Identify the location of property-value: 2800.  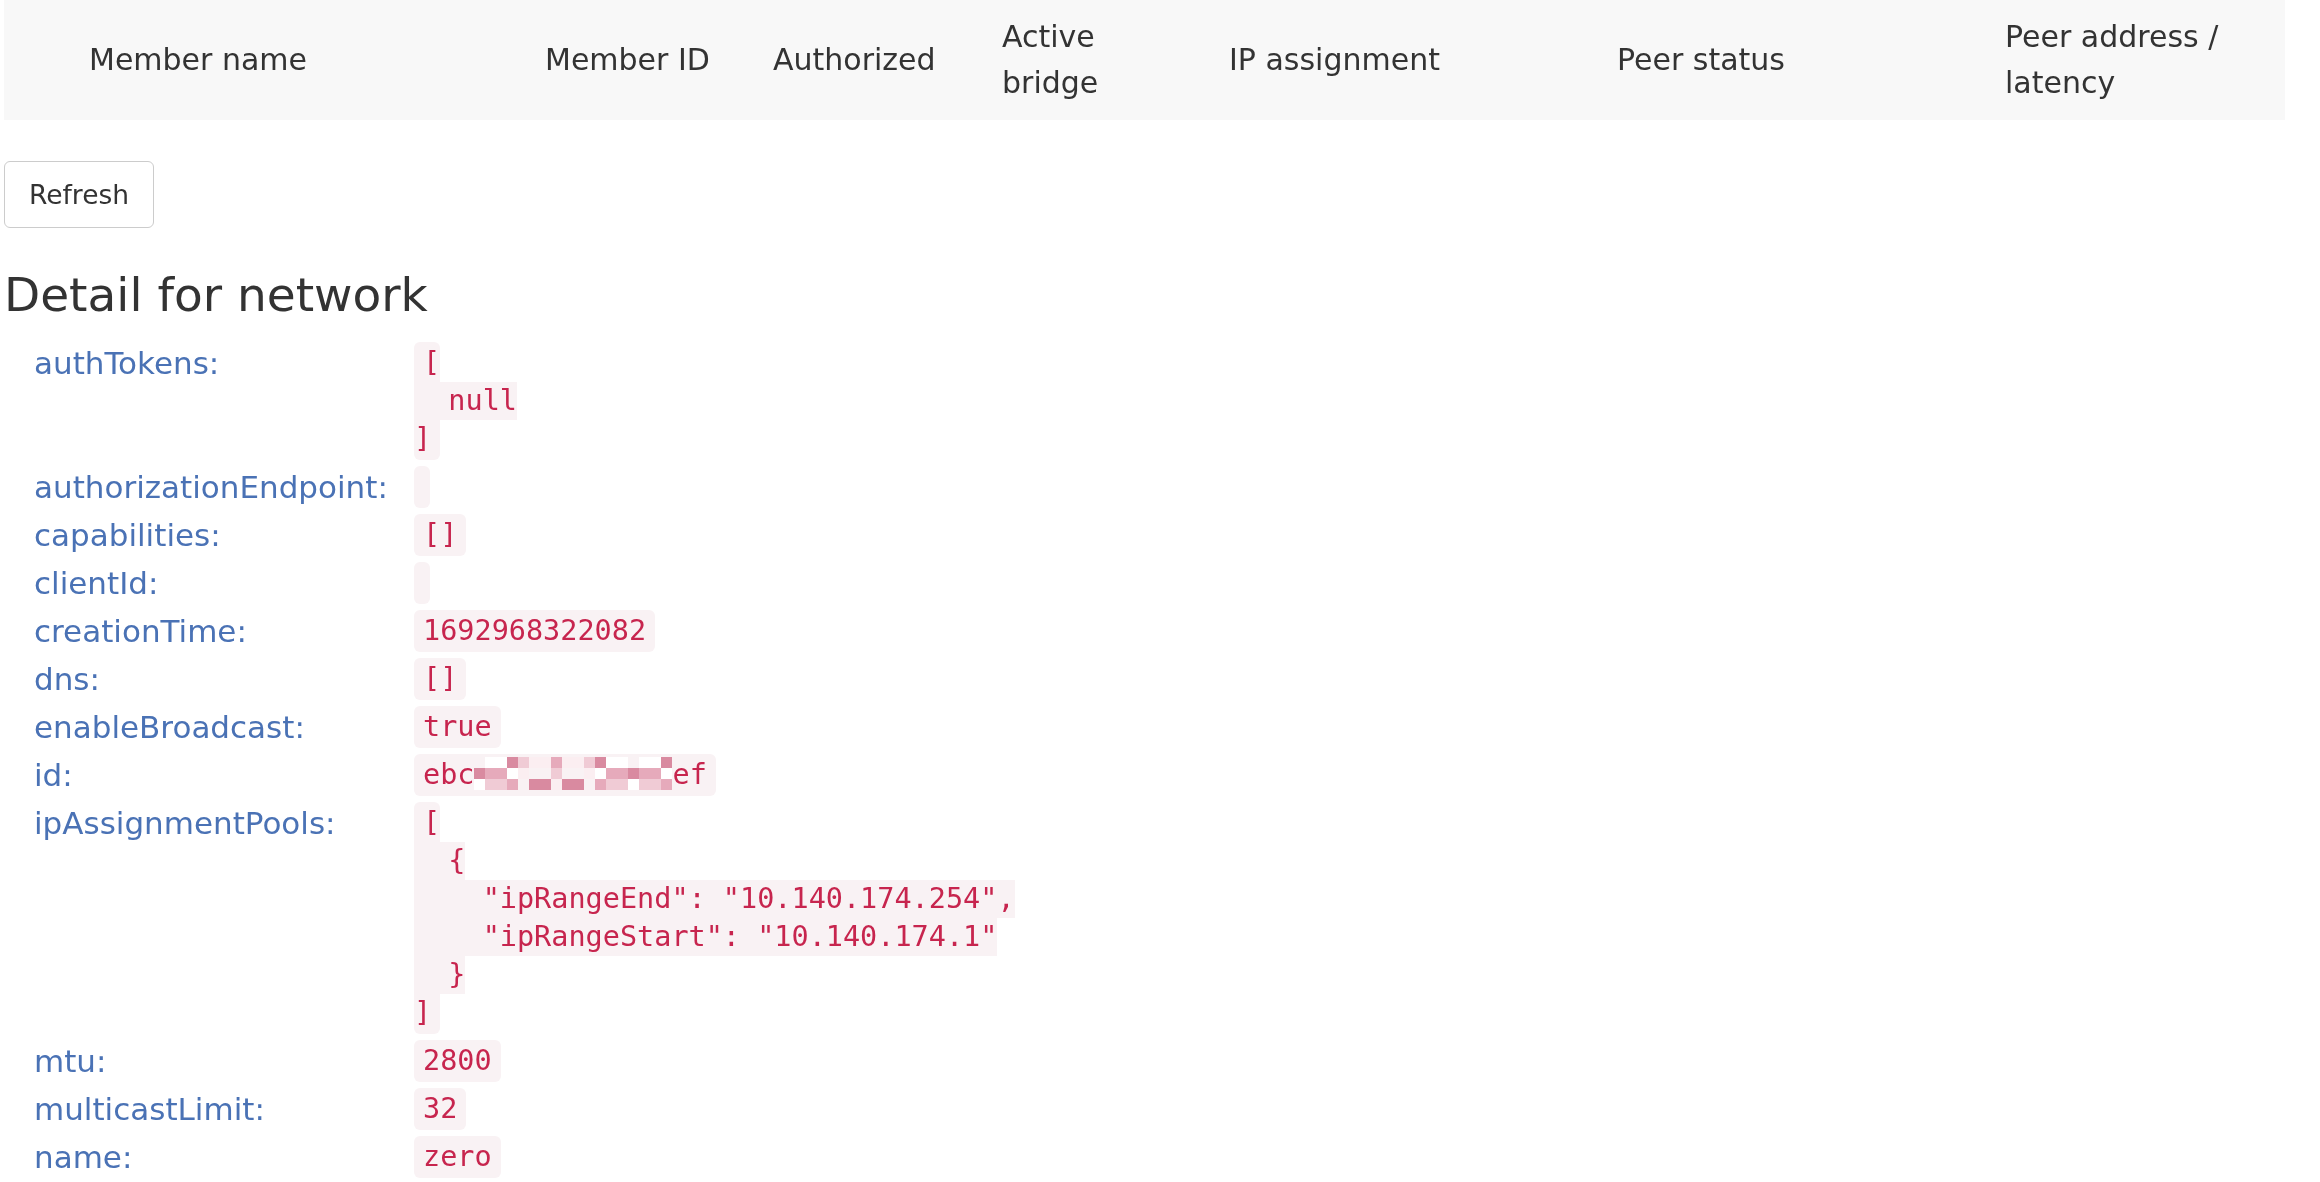
(457, 1061).